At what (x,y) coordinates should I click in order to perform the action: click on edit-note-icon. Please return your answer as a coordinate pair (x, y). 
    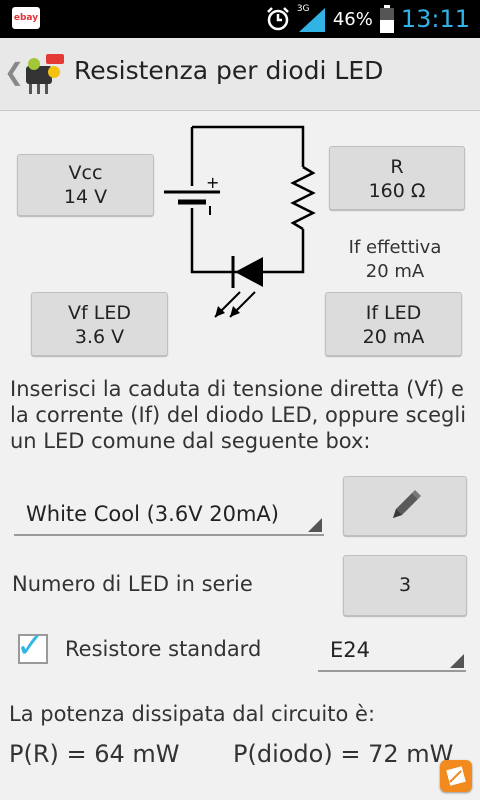
    Looking at the image, I should click on (456, 776).